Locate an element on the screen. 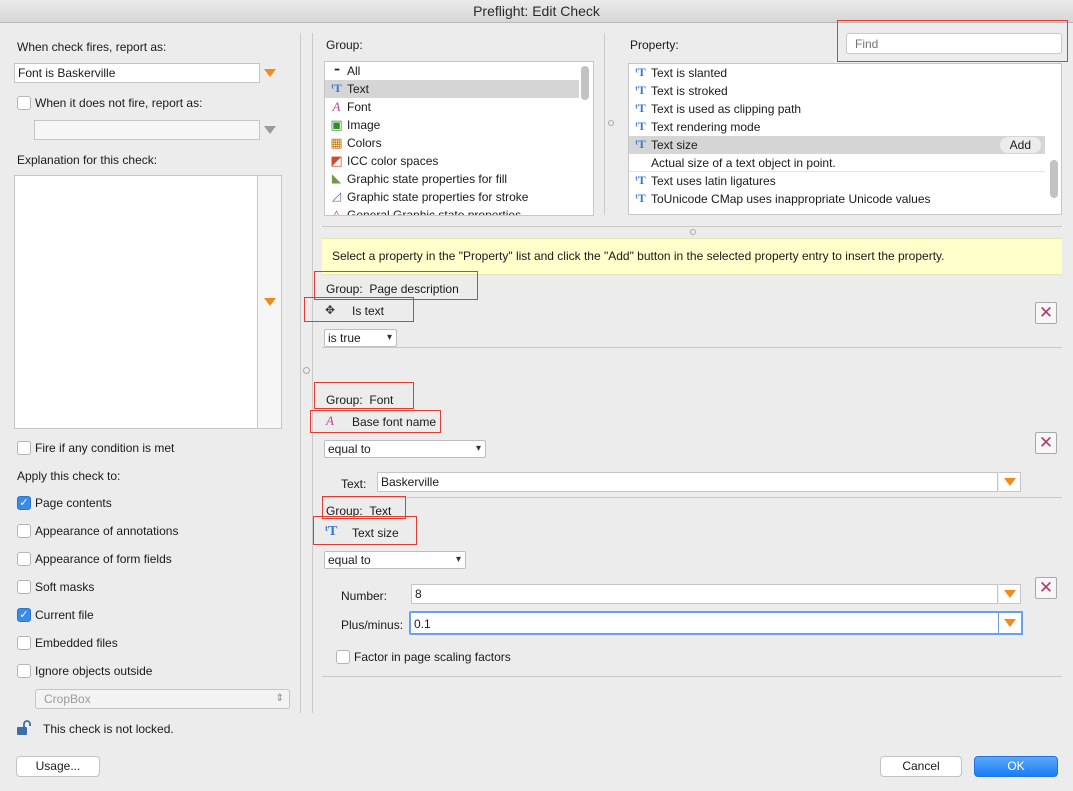  fire-any-checkbox is located at coordinates (24, 448).